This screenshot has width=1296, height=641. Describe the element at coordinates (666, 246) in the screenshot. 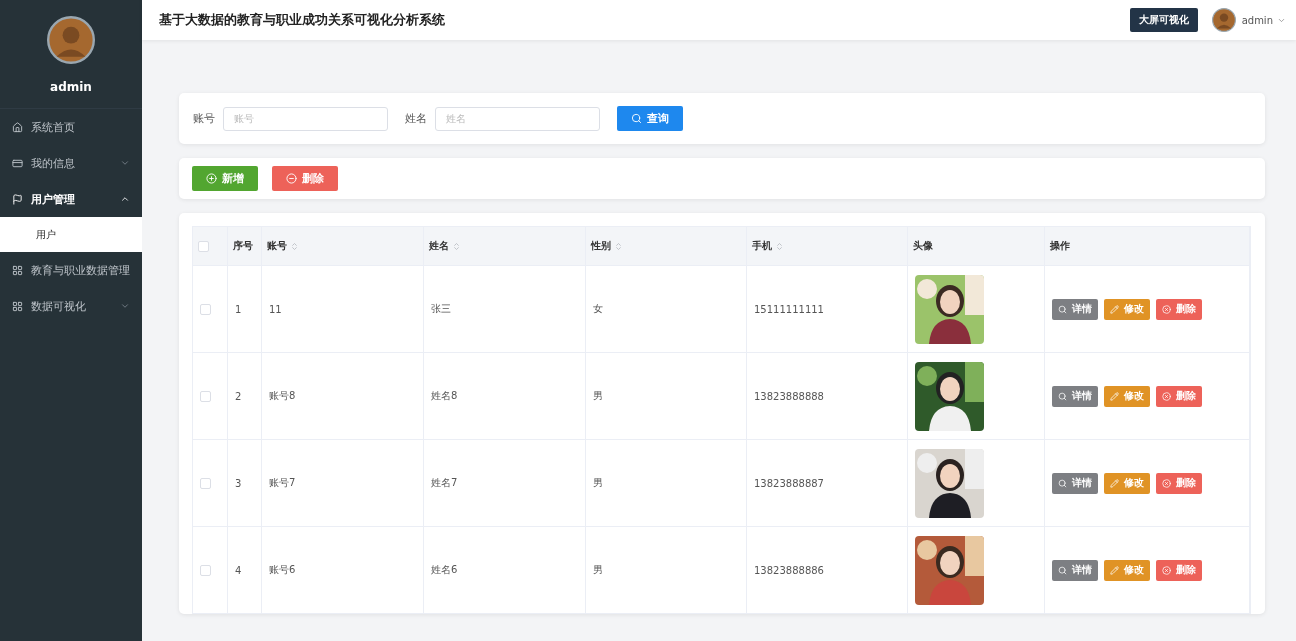

I see `column-header: 性别` at that location.